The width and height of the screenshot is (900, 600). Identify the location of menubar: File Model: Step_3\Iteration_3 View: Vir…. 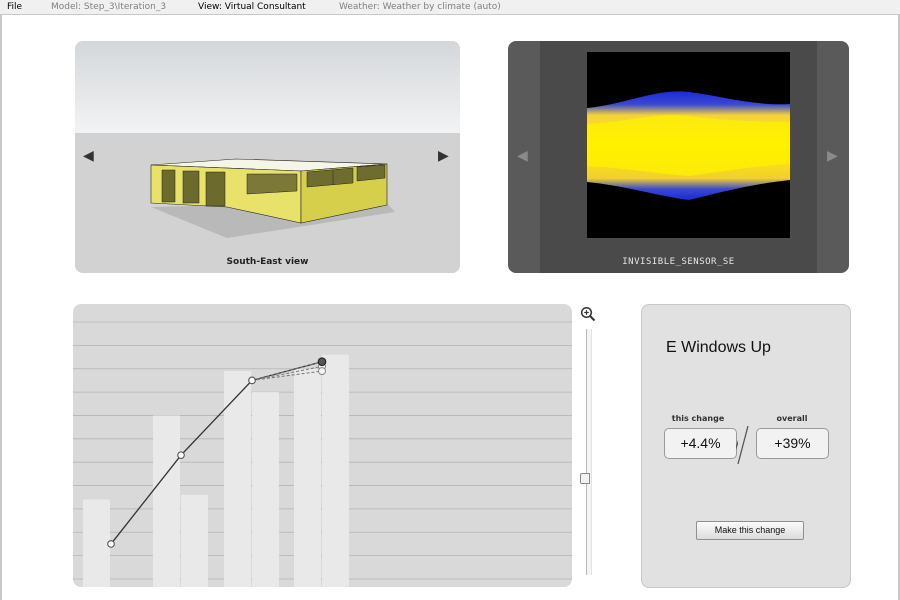
(450, 7).